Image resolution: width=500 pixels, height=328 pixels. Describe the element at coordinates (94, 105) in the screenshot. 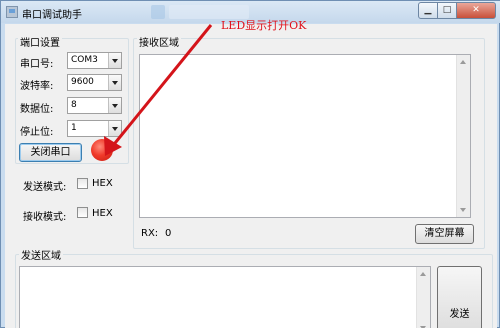

I see `databits-select: 8` at that location.